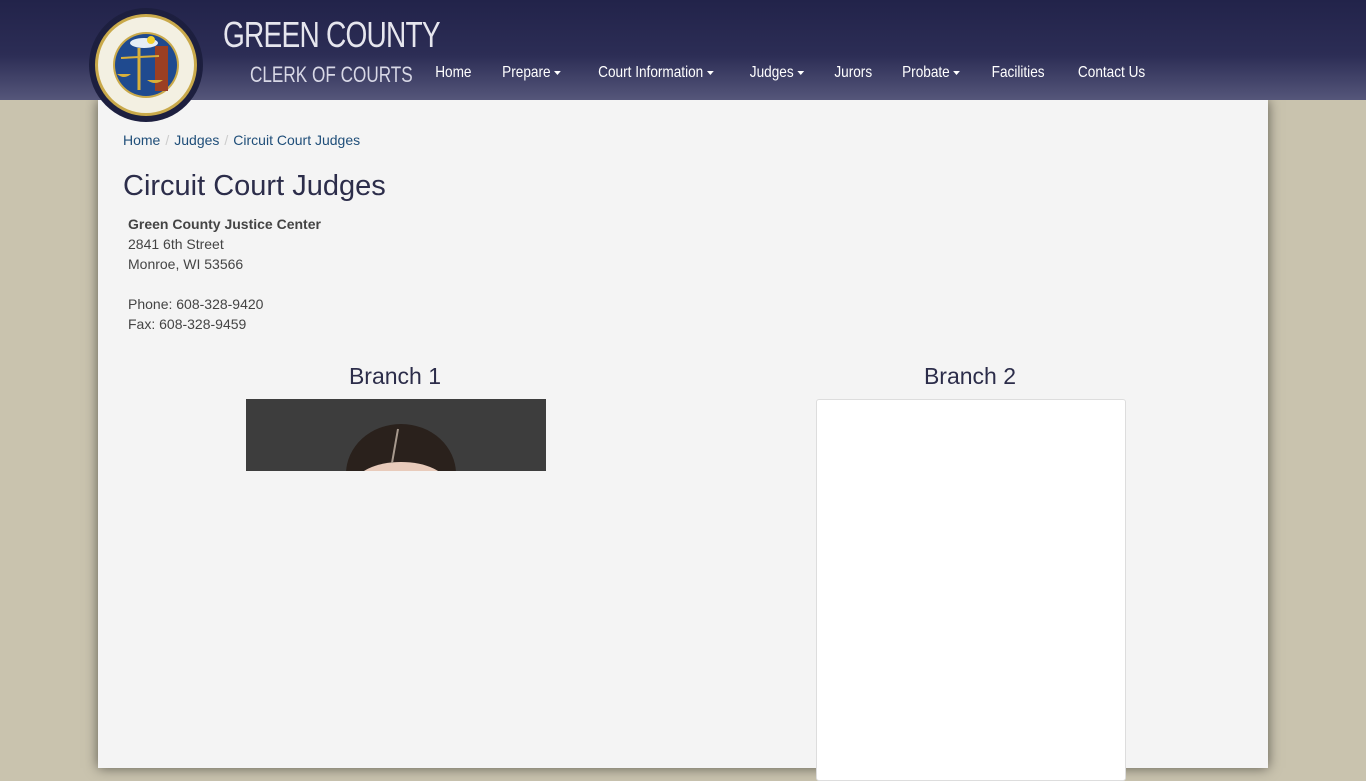 The width and height of the screenshot is (1366, 781). Describe the element at coordinates (852, 73) in the screenshot. I see `nav-jurors: Jurors` at that location.